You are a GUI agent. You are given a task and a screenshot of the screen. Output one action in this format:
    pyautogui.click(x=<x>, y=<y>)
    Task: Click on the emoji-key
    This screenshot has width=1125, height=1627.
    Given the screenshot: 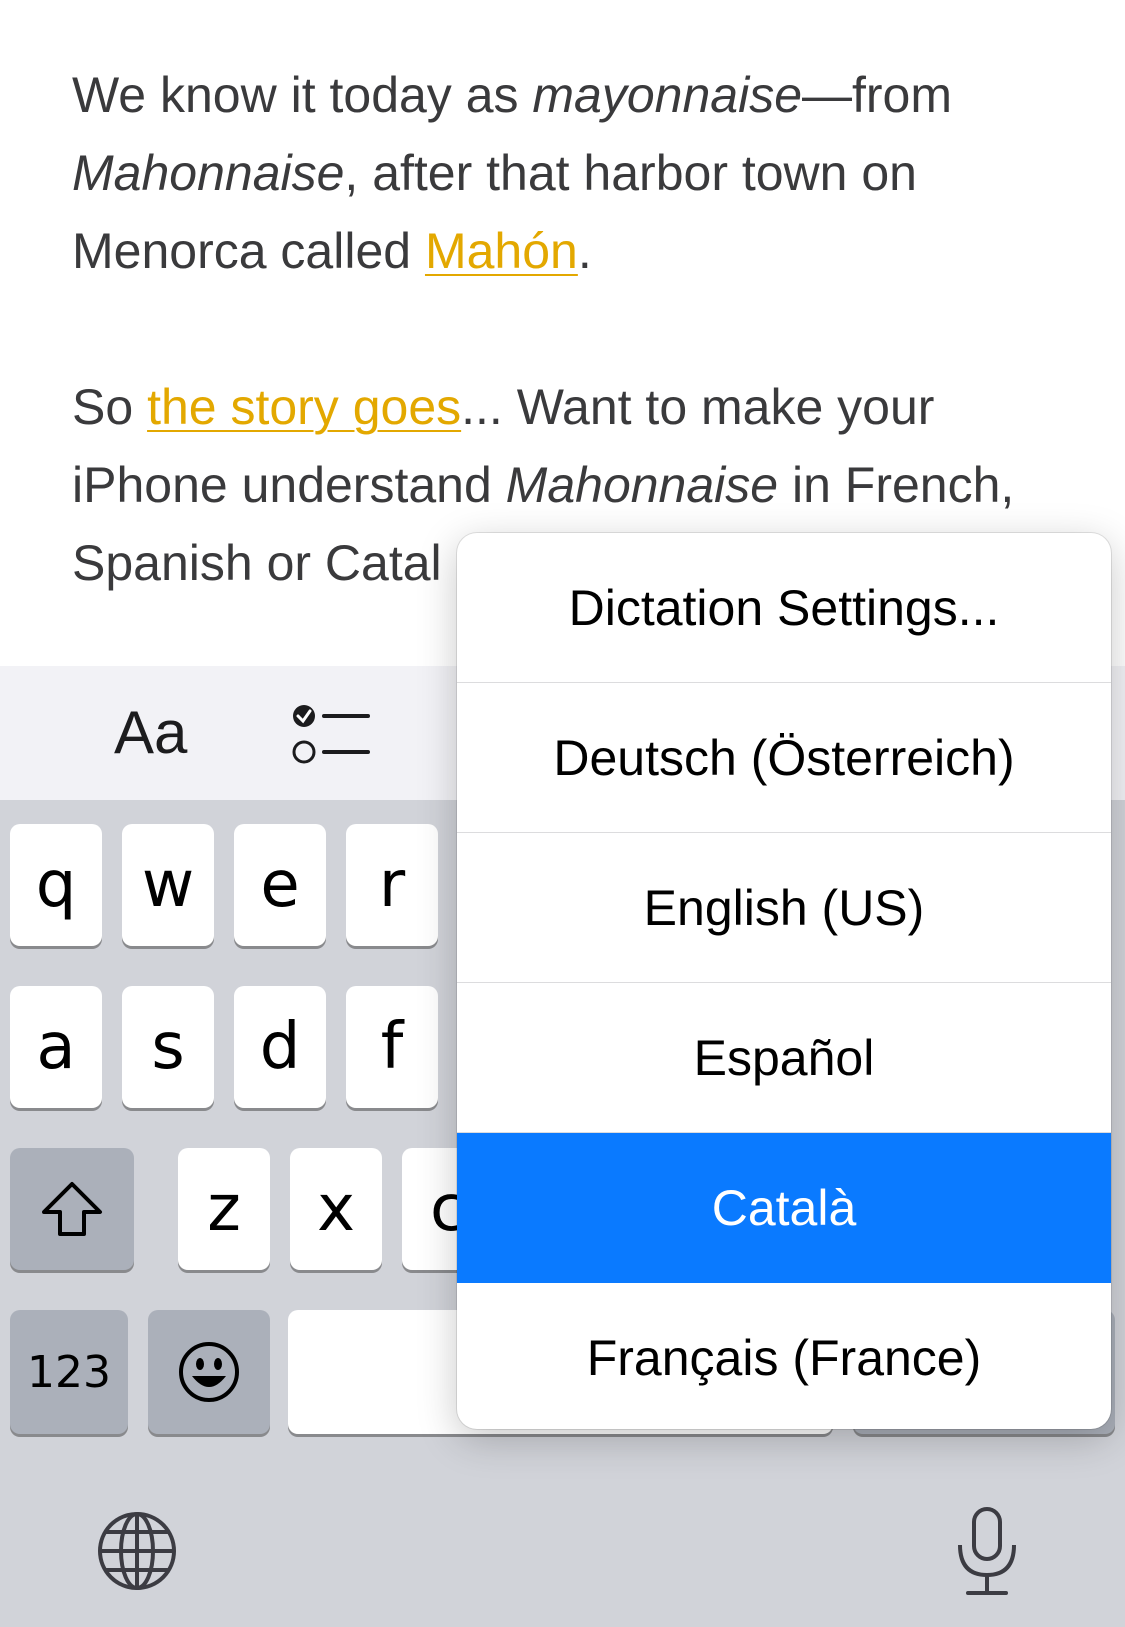 What is the action you would take?
    pyautogui.click(x=209, y=1372)
    